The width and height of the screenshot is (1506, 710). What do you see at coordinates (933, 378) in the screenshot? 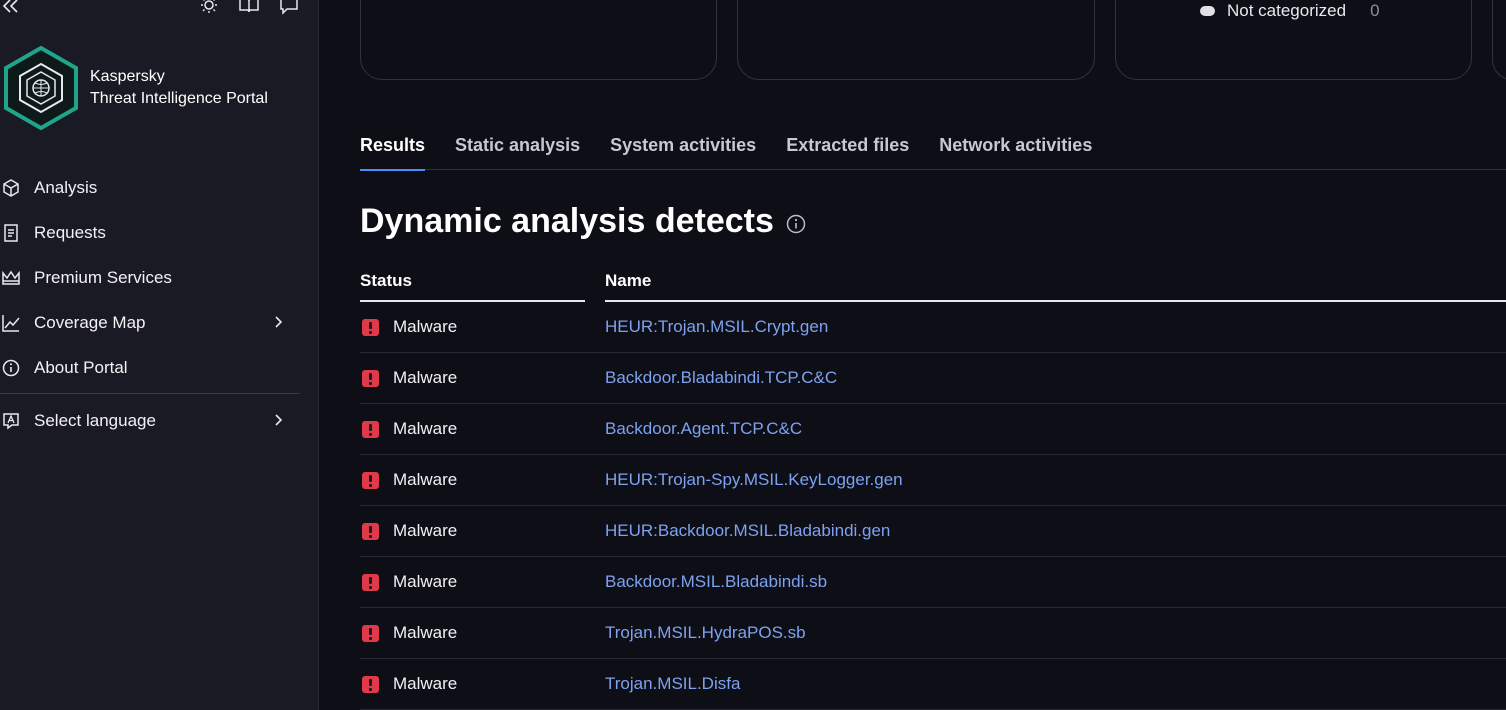
I see `table-row: Malware Backdoor.Bladabindi.TCP.C&C` at bounding box center [933, 378].